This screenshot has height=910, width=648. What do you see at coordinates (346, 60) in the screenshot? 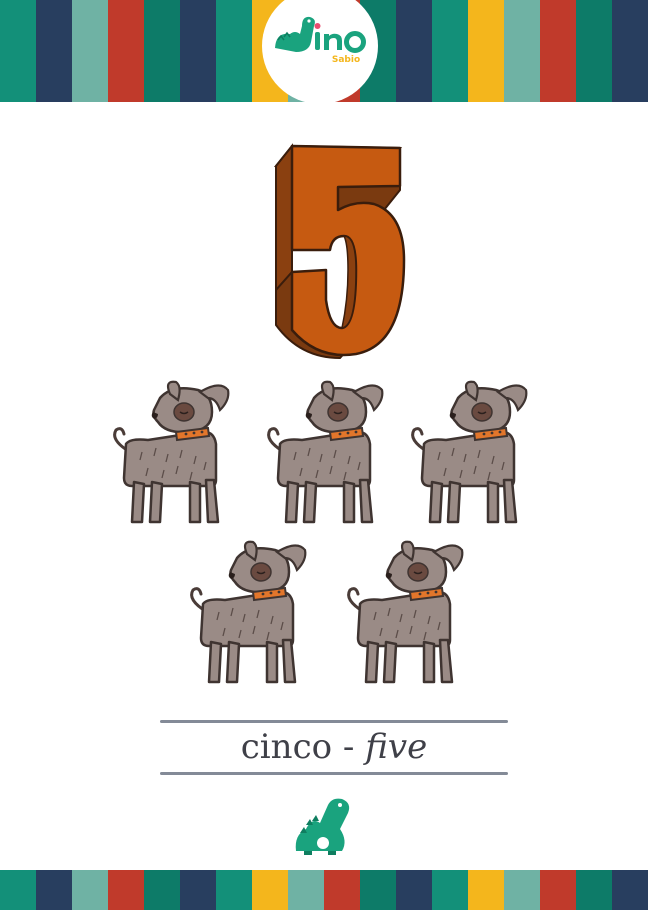
I see `brand-subtitle: Sabio` at bounding box center [346, 60].